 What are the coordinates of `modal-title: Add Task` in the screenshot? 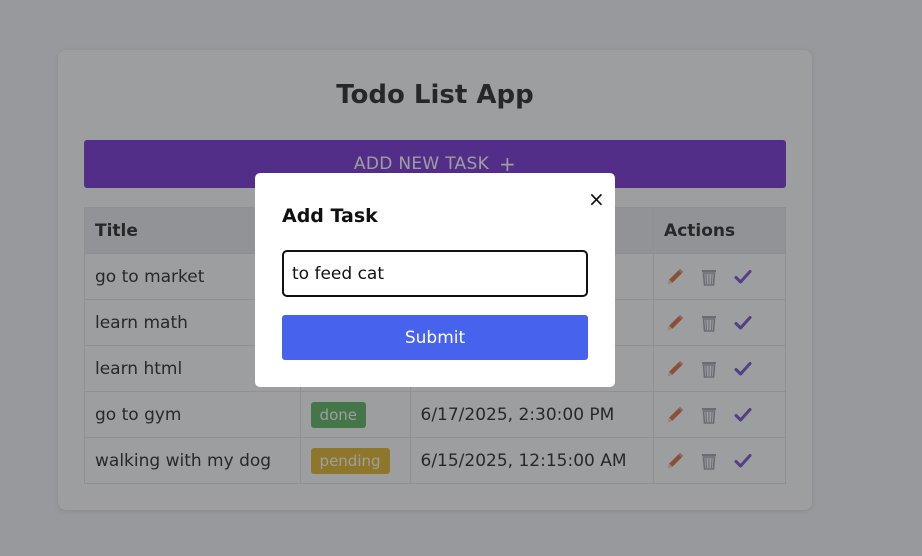 It's located at (330, 216).